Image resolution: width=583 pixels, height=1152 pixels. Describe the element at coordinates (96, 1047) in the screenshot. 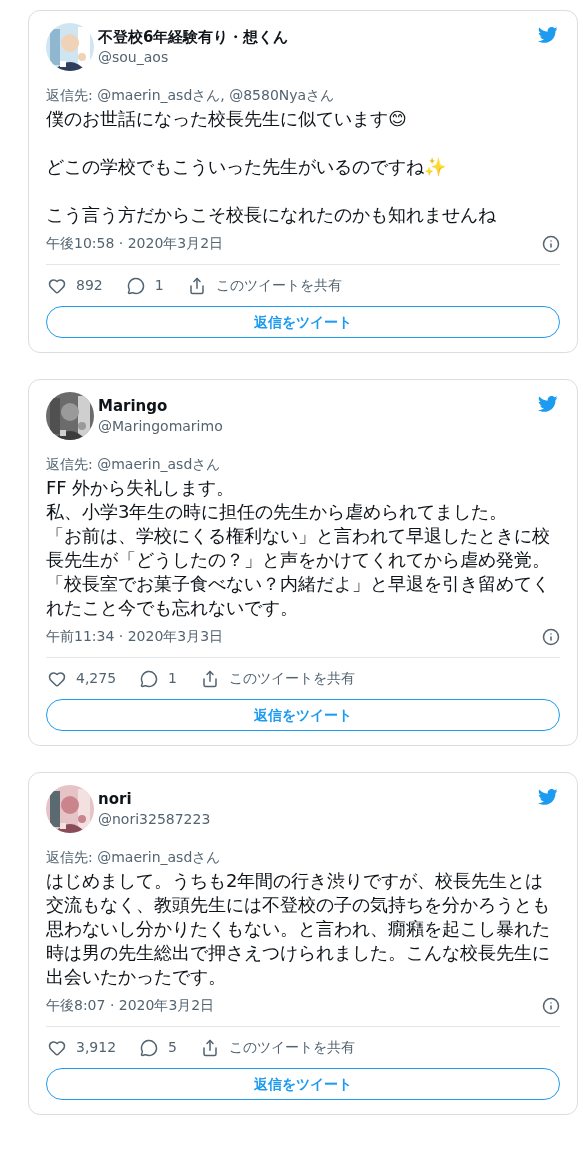

I see `like-count: 3,912` at that location.